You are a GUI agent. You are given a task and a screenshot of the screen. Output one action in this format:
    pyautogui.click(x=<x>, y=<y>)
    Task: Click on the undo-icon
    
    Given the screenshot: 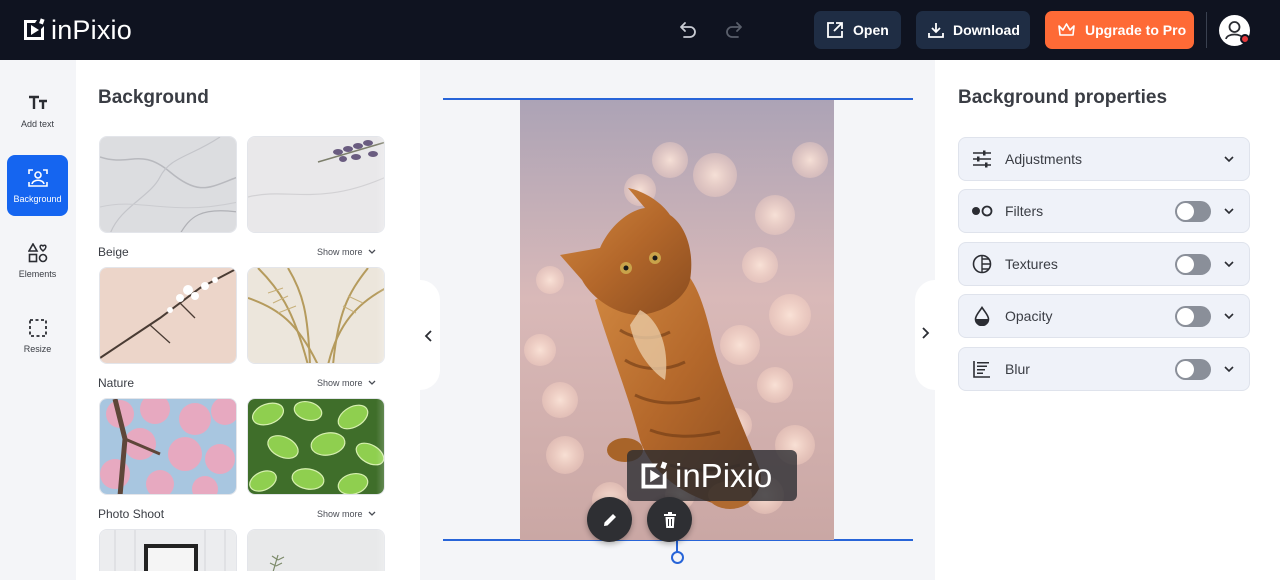 What is the action you would take?
    pyautogui.click(x=687, y=30)
    